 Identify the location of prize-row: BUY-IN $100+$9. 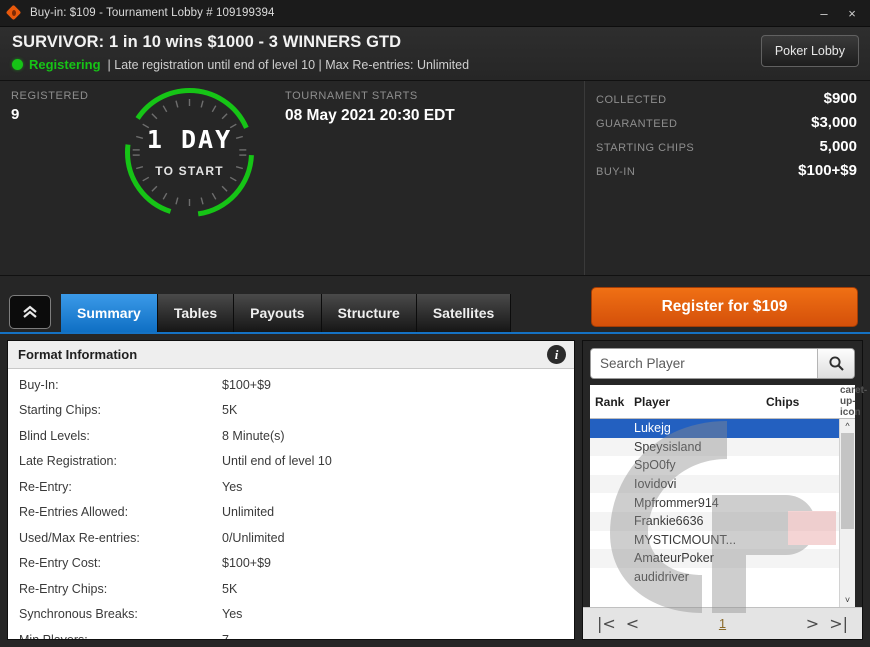
(726, 170).